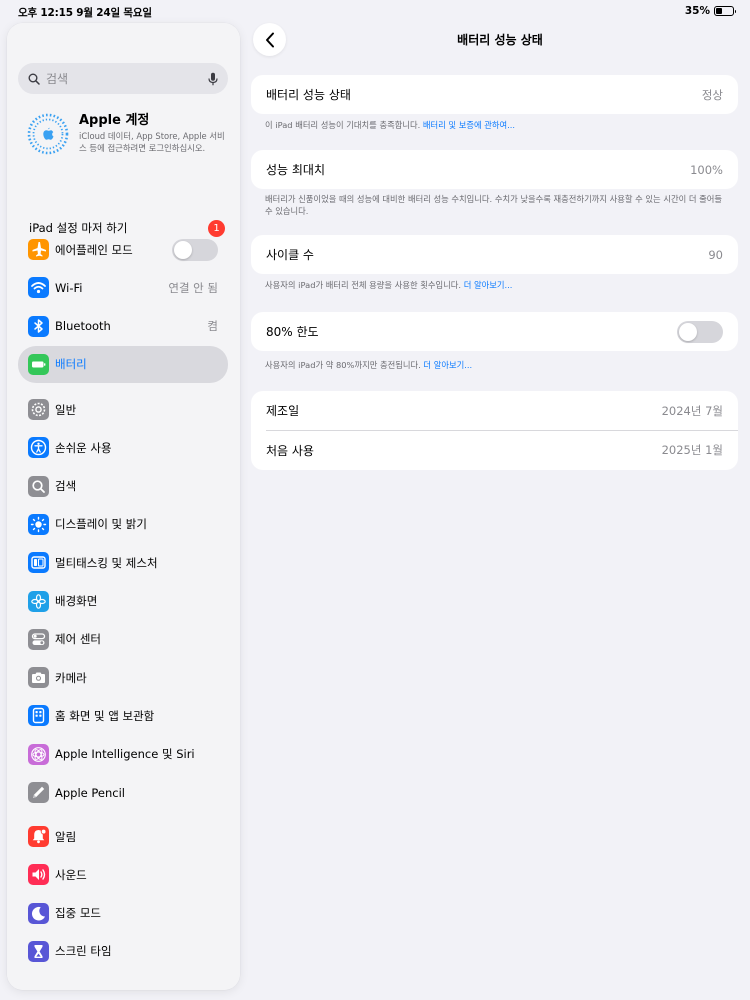 This screenshot has width=750, height=1000. What do you see at coordinates (692, 450) in the screenshot?
I see `first-use-value: 2025년 1월` at bounding box center [692, 450].